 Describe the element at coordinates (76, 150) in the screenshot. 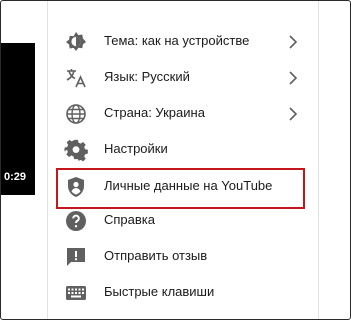

I see `gear-icon` at that location.